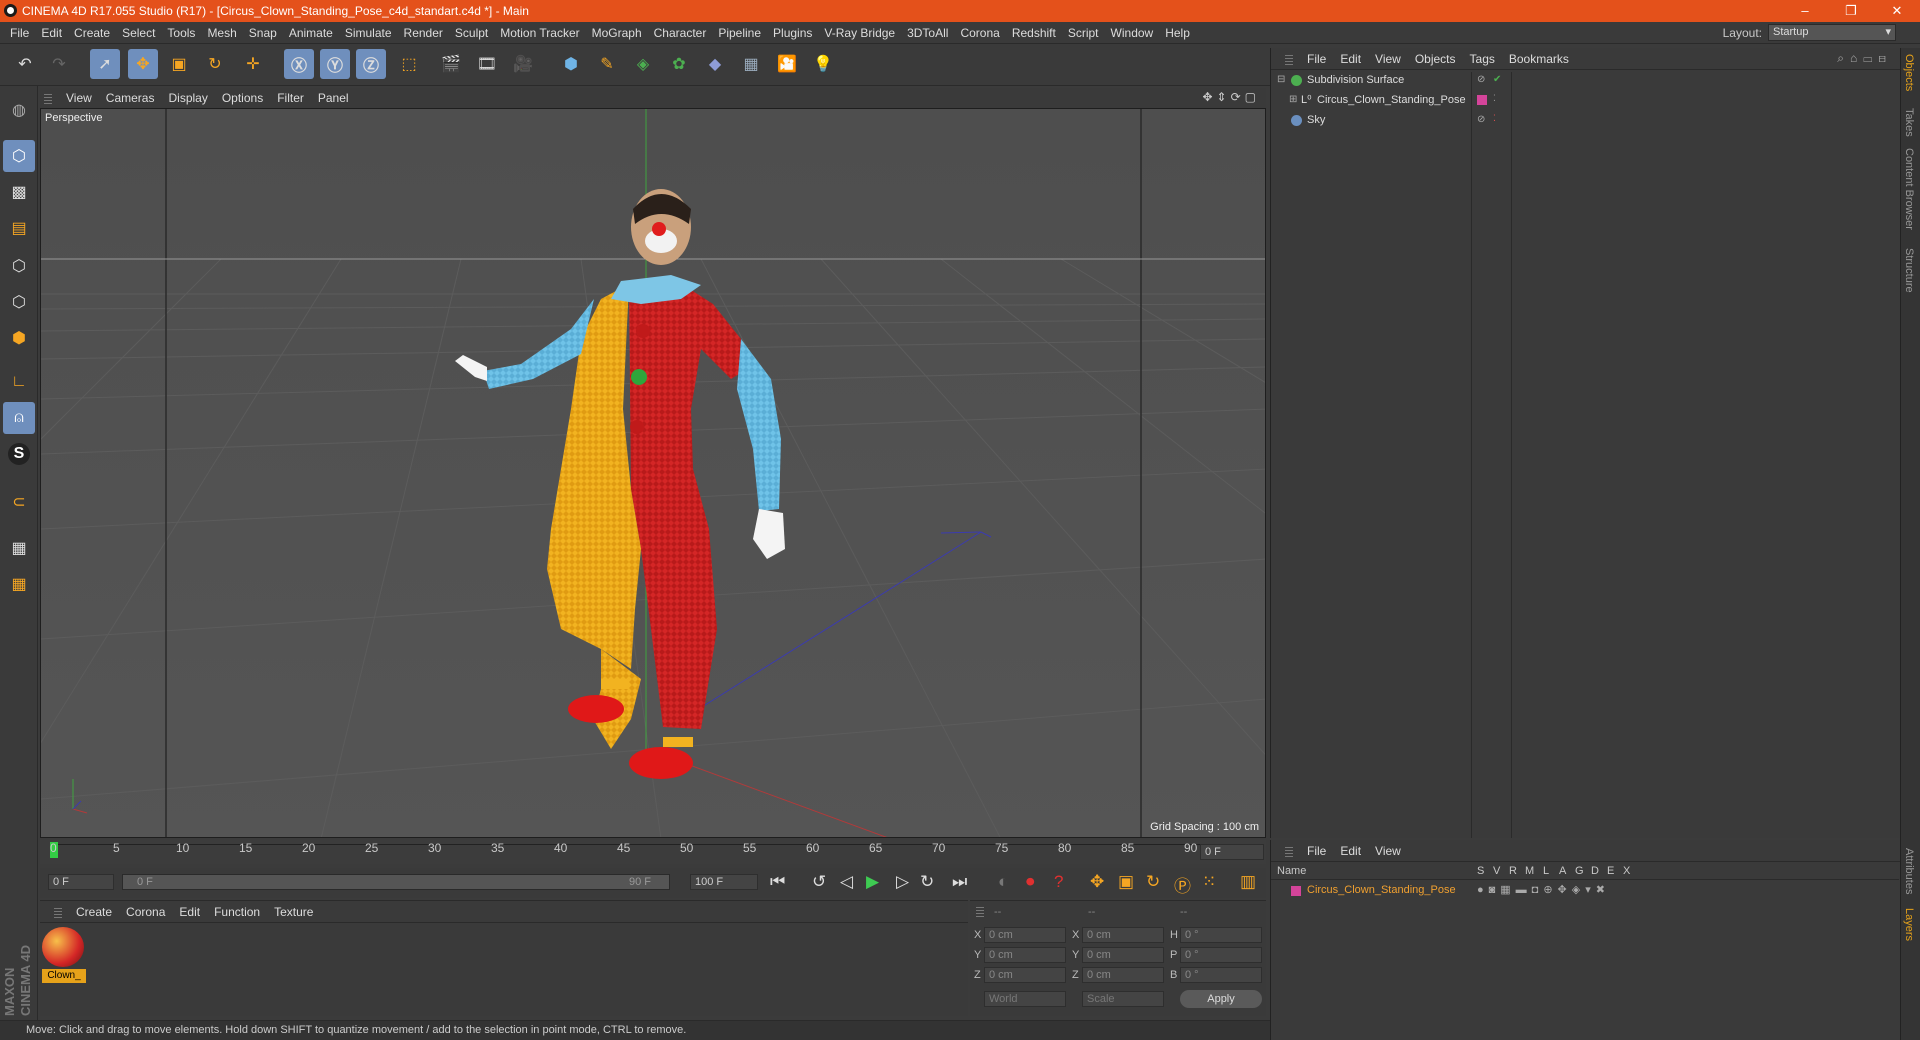  Describe the element at coordinates (19, 338) in the screenshot. I see `polygons-mode-button: ⬢` at that location.